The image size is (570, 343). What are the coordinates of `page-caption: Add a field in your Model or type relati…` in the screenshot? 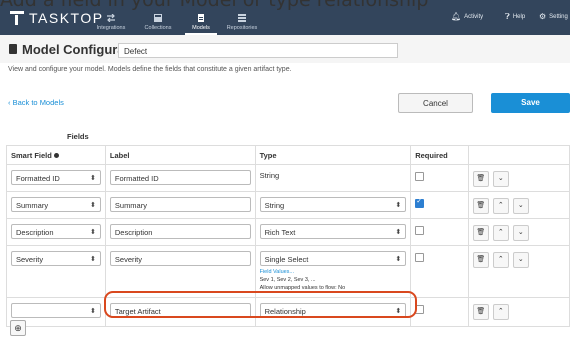 It's located at (214, 5).